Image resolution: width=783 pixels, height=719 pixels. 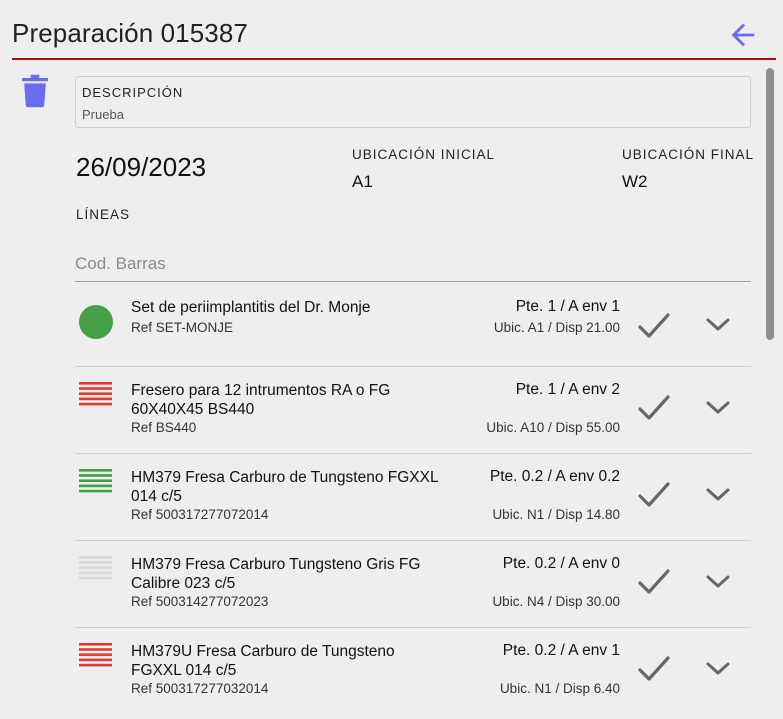 What do you see at coordinates (413, 102) in the screenshot?
I see `description-field: DESCRIPCIÓN Prueba` at bounding box center [413, 102].